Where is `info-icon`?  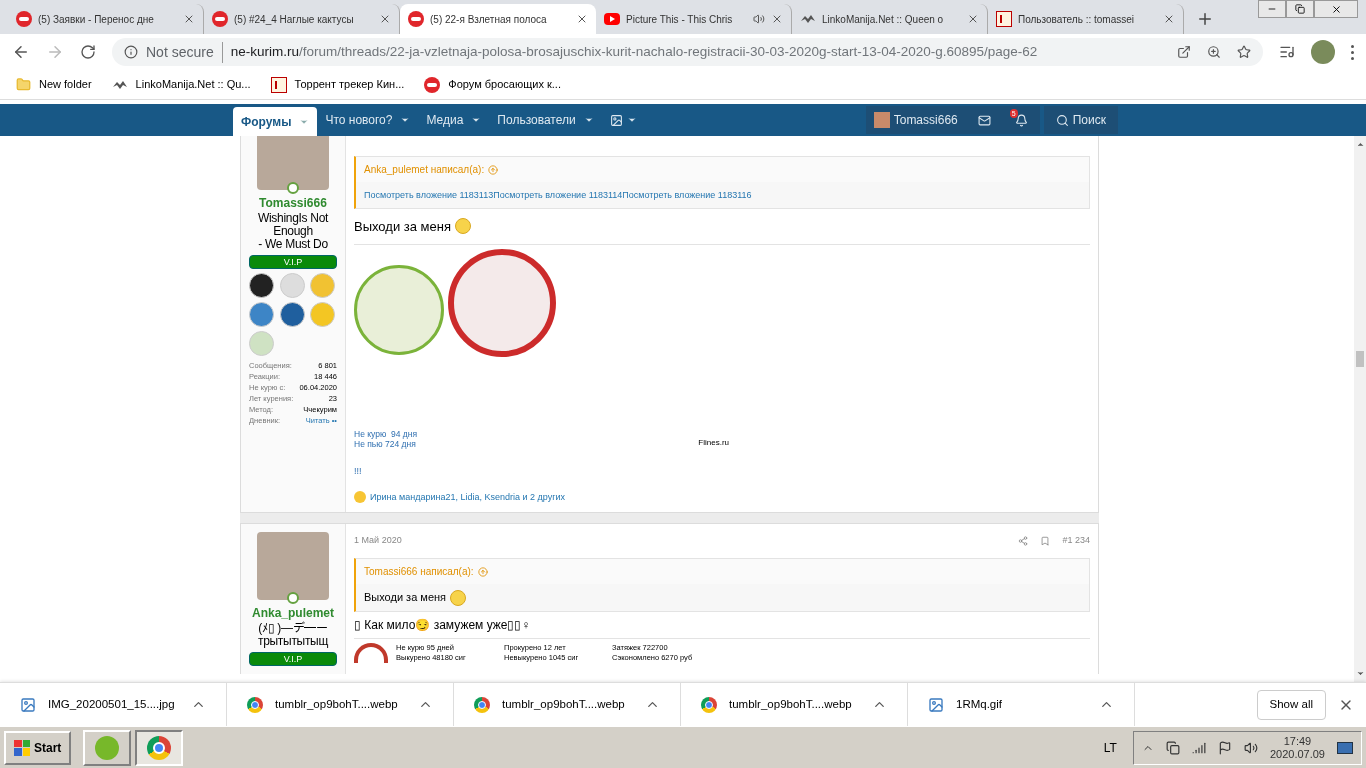 info-icon is located at coordinates (131, 52).